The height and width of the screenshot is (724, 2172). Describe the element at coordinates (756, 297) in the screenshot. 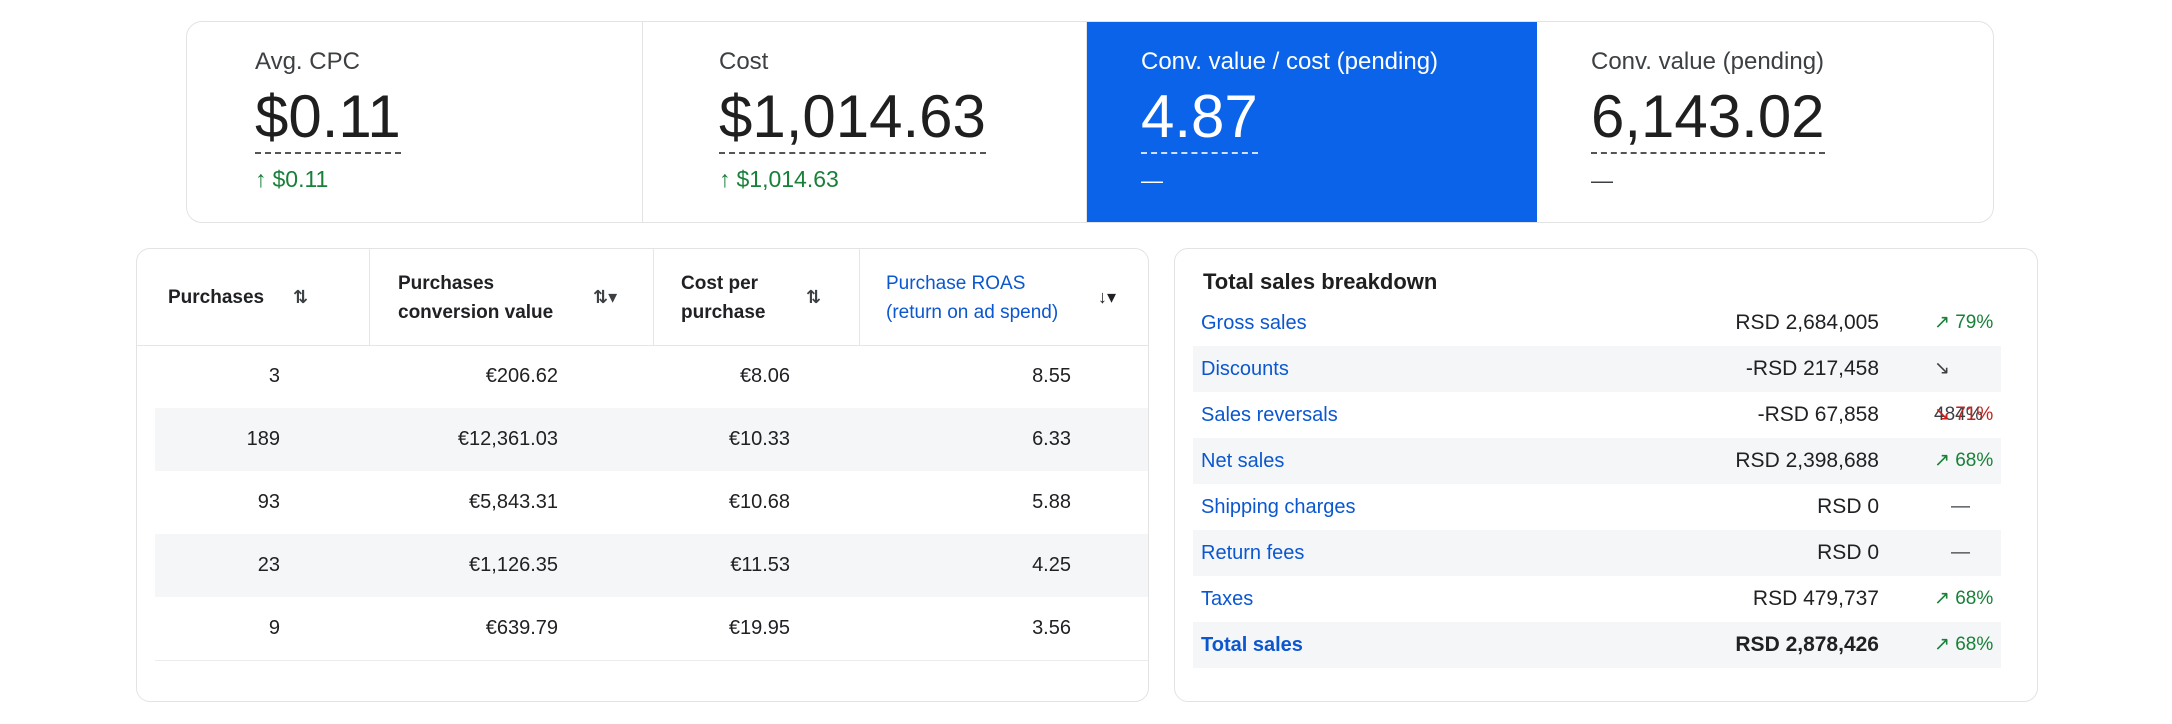

I see `column-header-cost-per-purchase: Cost per purchase ⇅` at that location.